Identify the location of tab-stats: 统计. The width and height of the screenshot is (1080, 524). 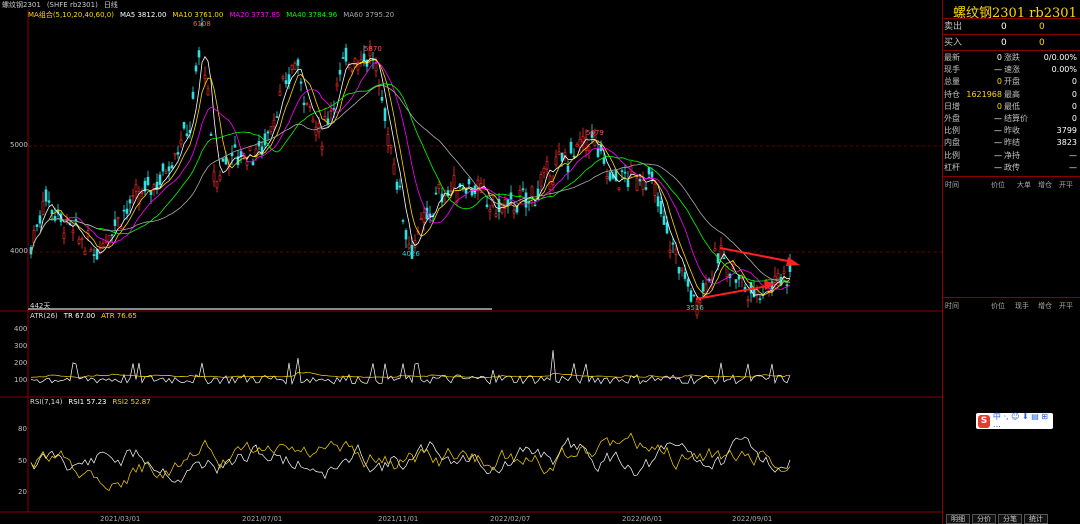
(1036, 519).